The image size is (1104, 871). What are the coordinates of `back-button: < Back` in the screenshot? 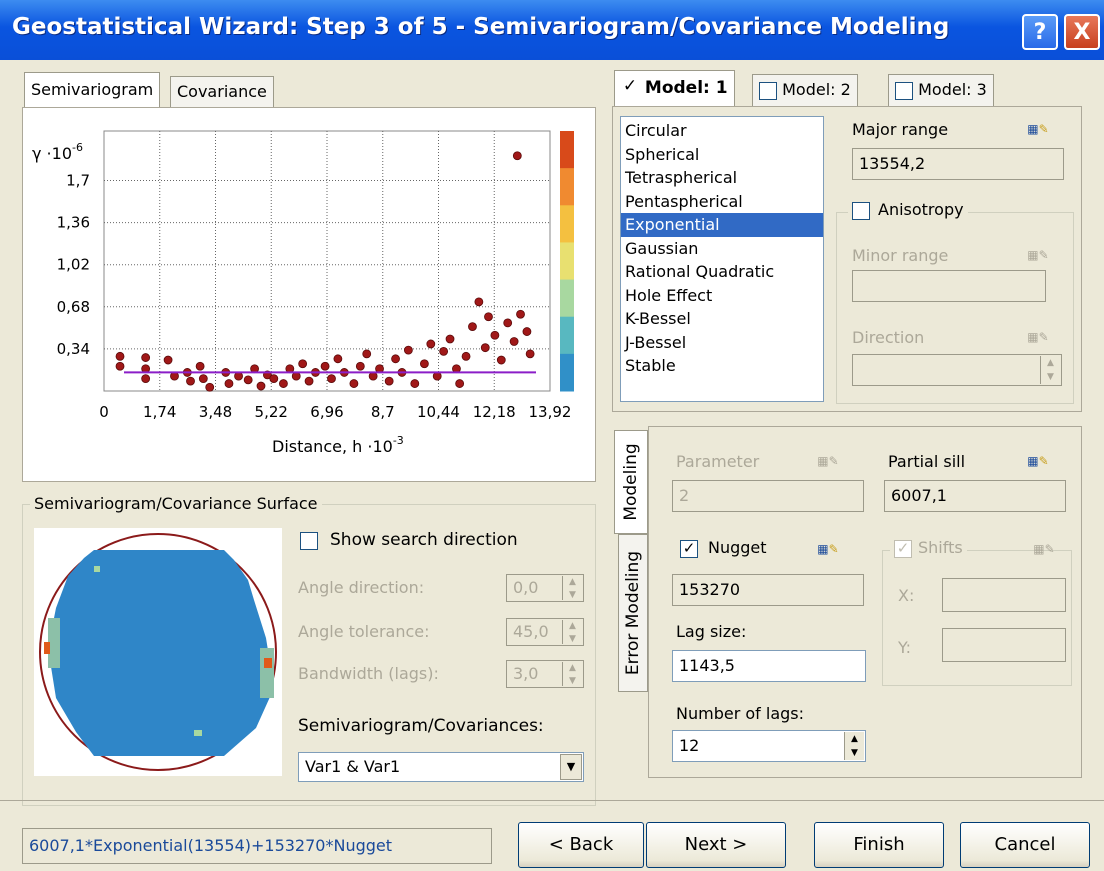 It's located at (581, 845).